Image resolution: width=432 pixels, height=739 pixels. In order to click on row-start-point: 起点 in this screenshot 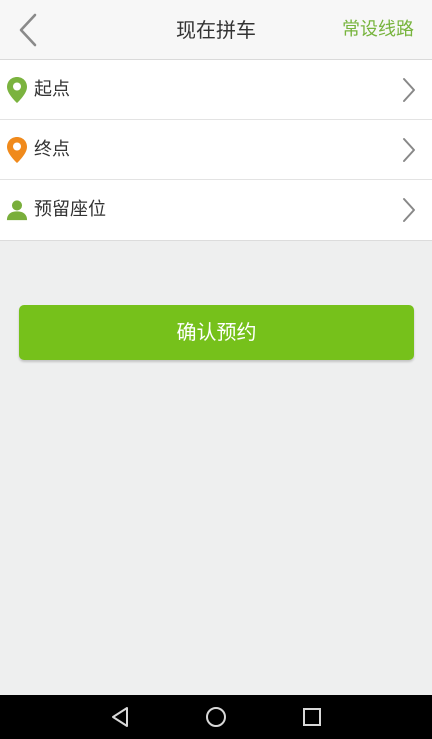, I will do `click(216, 90)`.